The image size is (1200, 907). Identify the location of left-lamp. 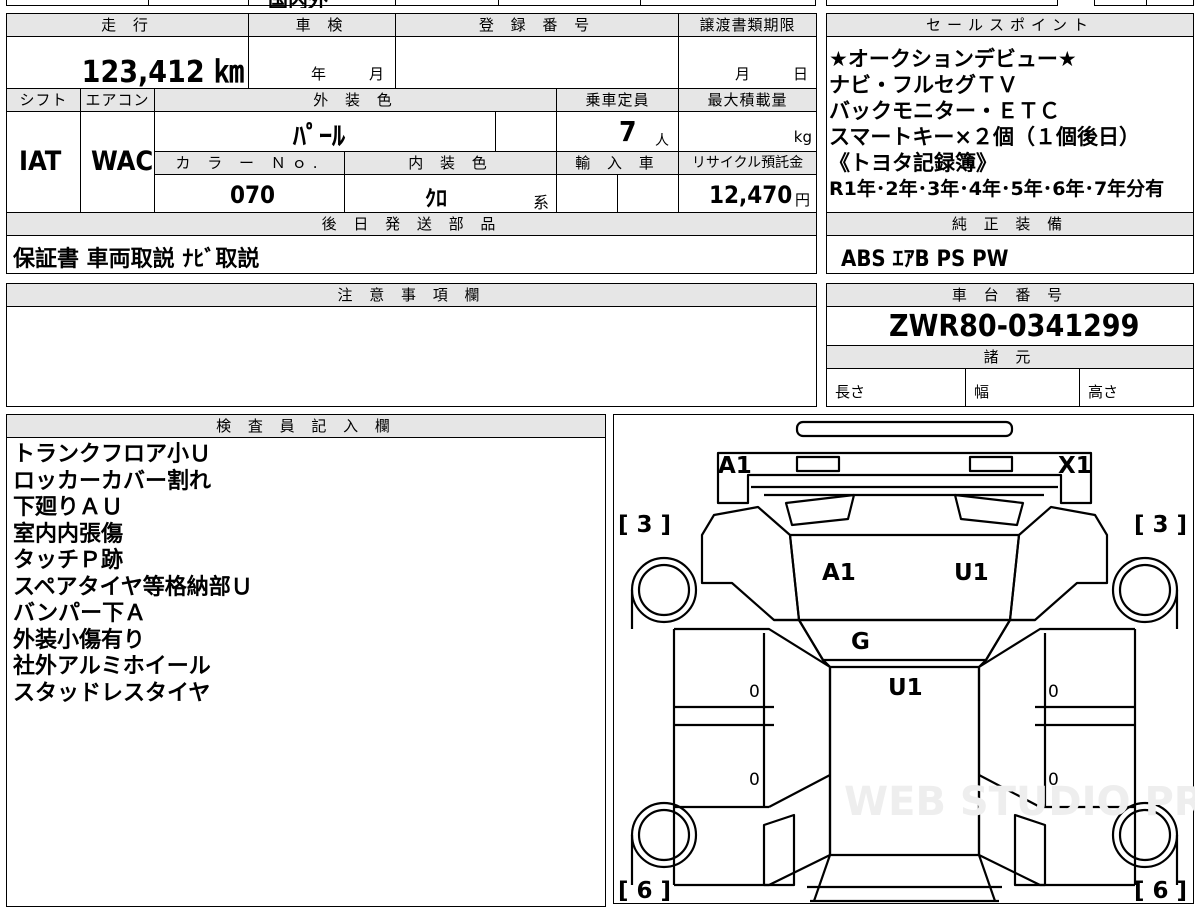
(818, 464).